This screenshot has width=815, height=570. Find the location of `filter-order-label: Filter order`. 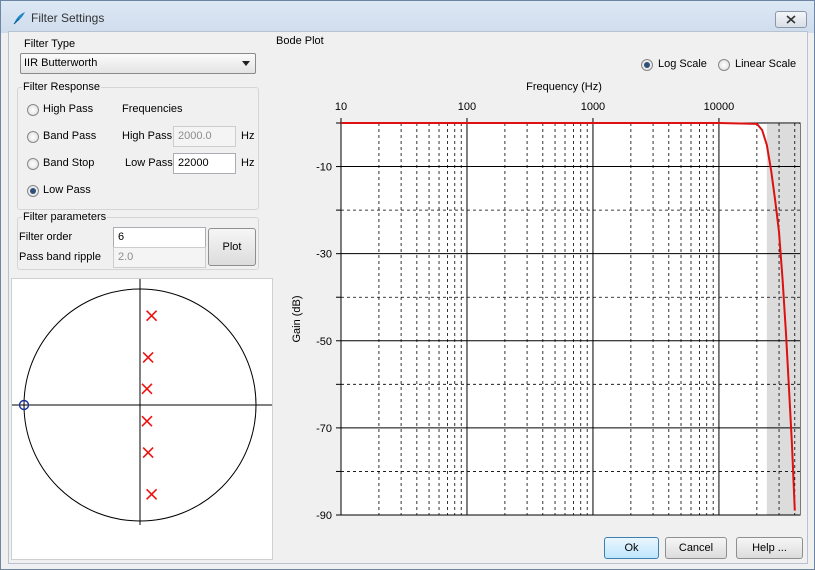

filter-order-label: Filter order is located at coordinates (46, 237).